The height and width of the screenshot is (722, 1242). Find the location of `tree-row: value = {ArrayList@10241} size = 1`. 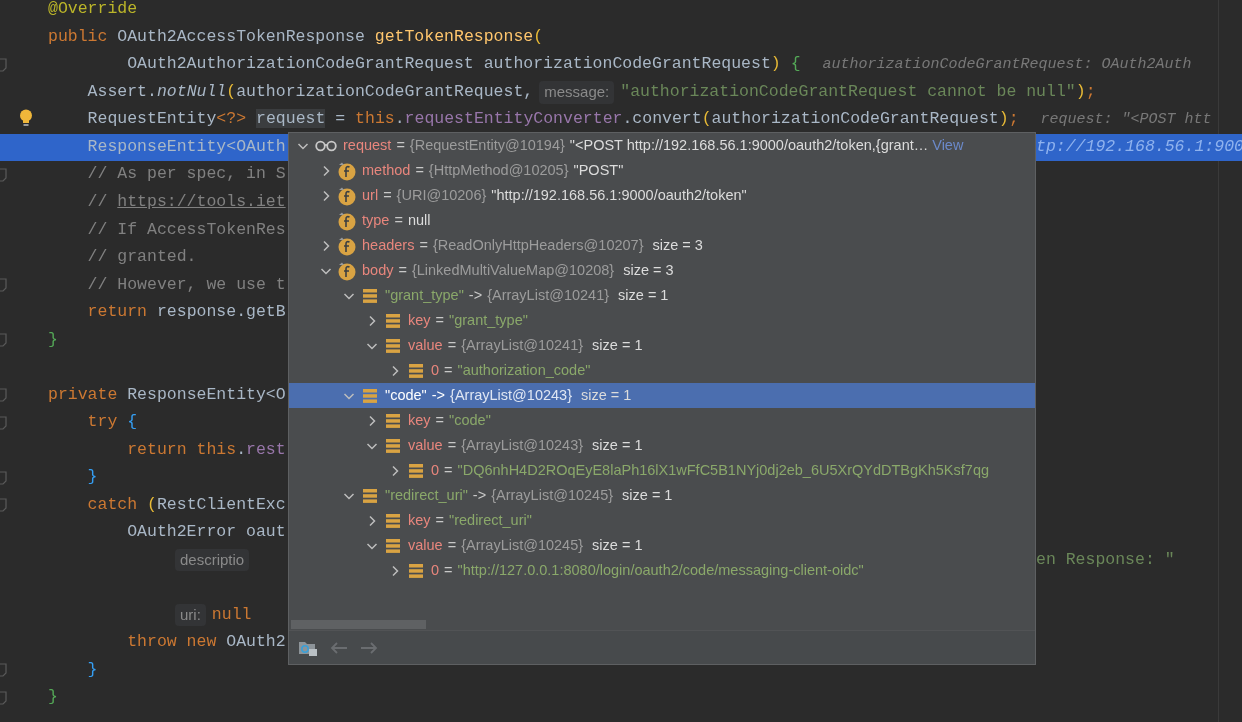

tree-row: value = {ArrayList@10241} size = 1 is located at coordinates (662, 345).